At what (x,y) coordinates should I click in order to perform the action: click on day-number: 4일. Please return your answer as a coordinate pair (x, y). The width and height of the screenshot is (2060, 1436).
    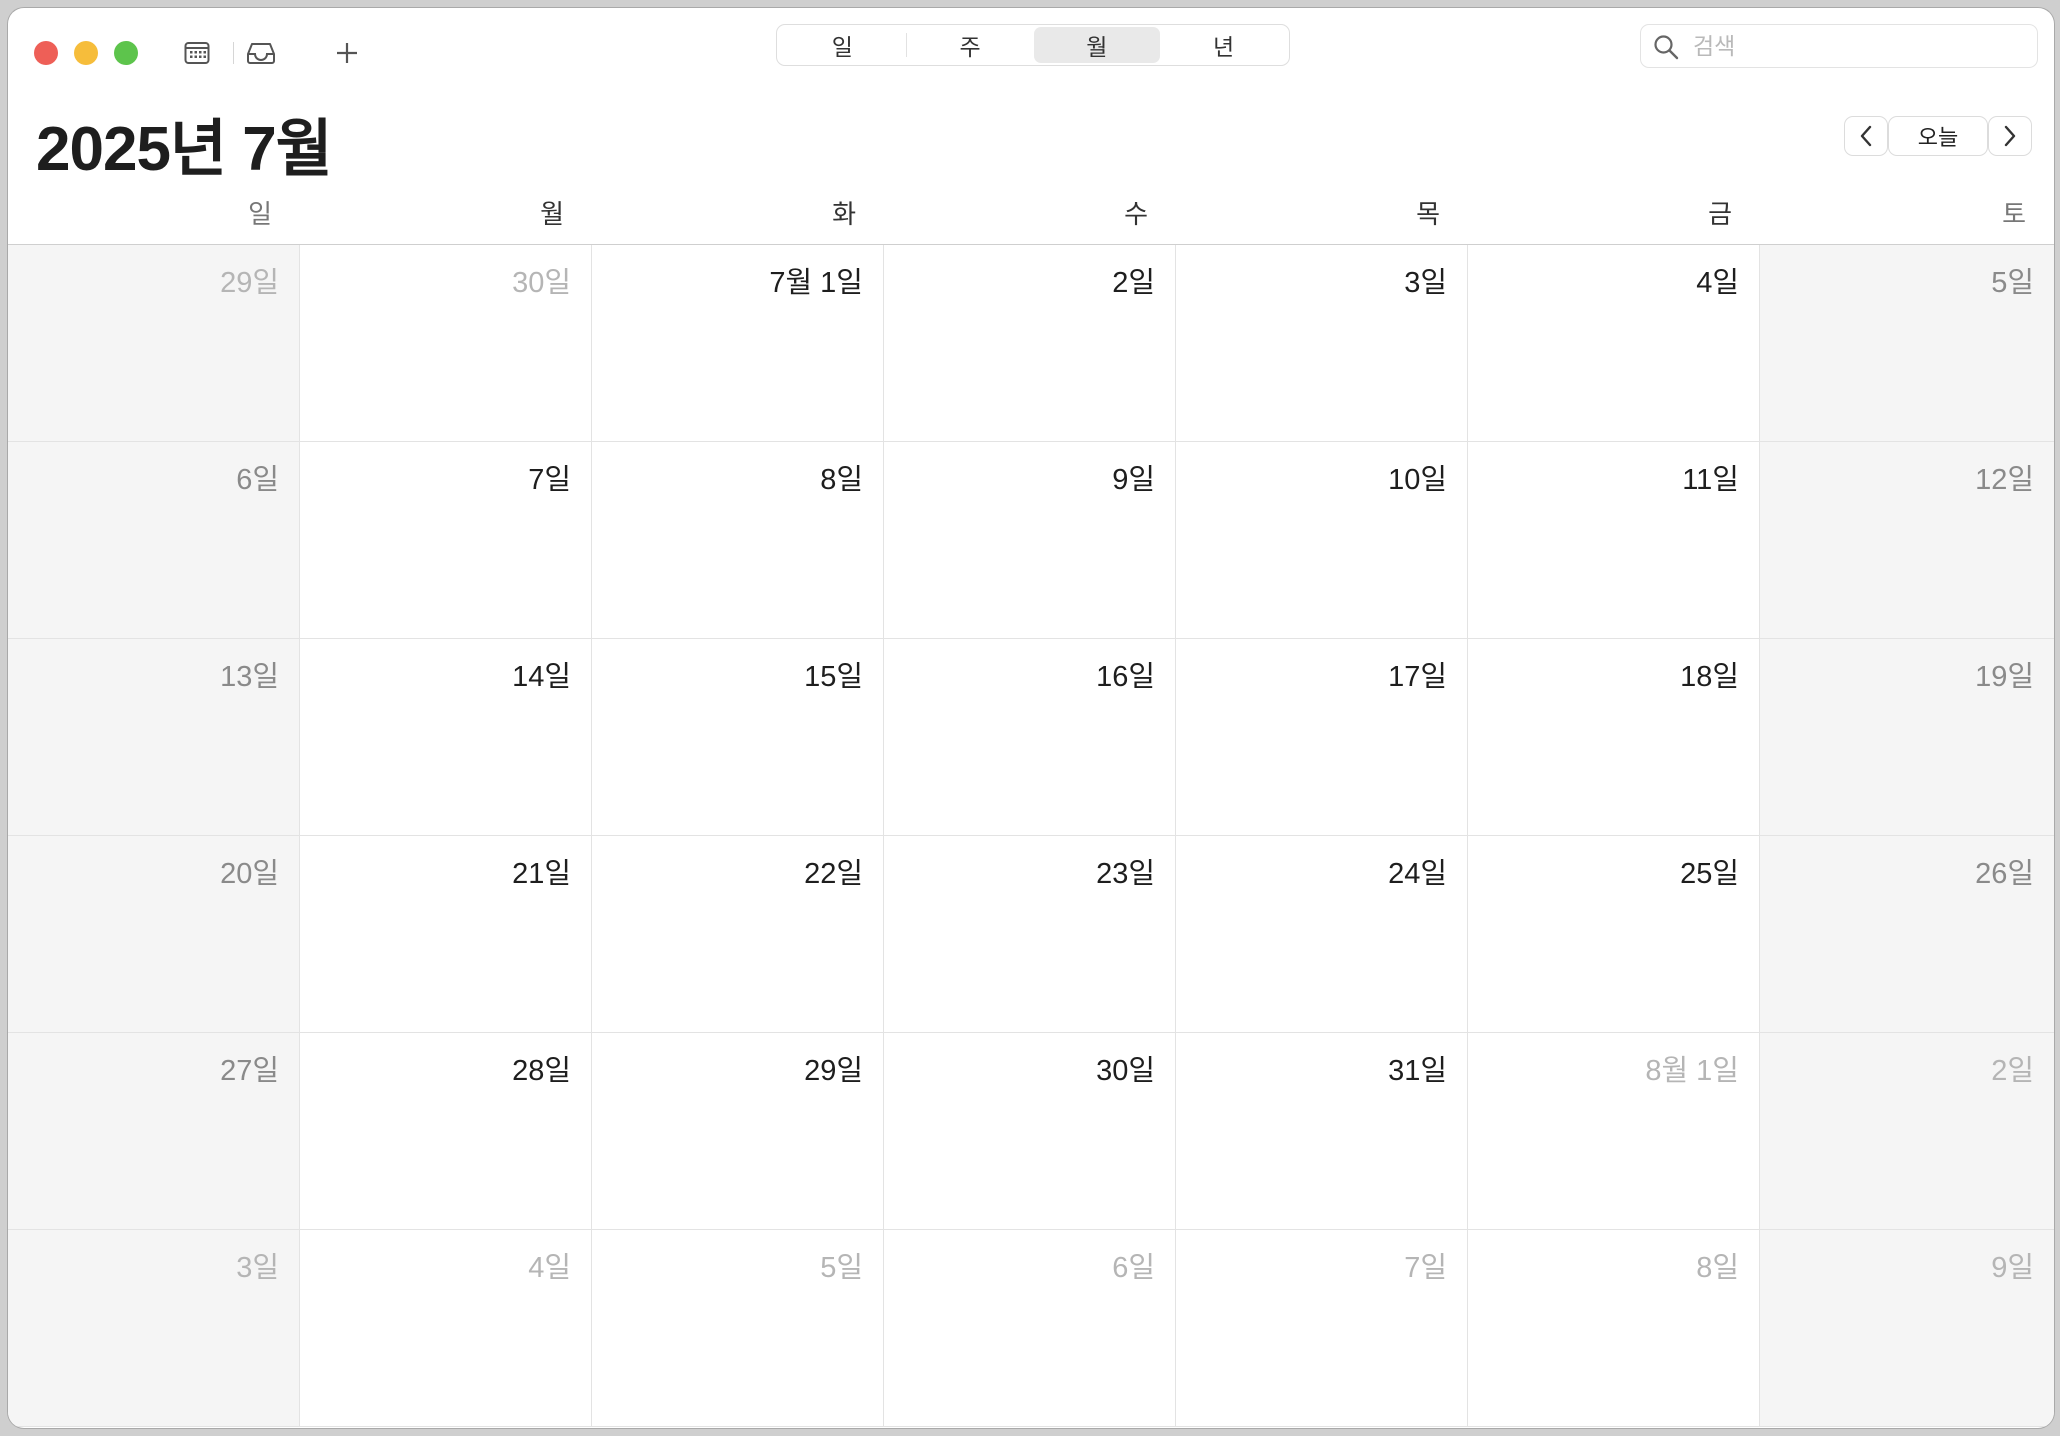
    Looking at the image, I should click on (1717, 283).